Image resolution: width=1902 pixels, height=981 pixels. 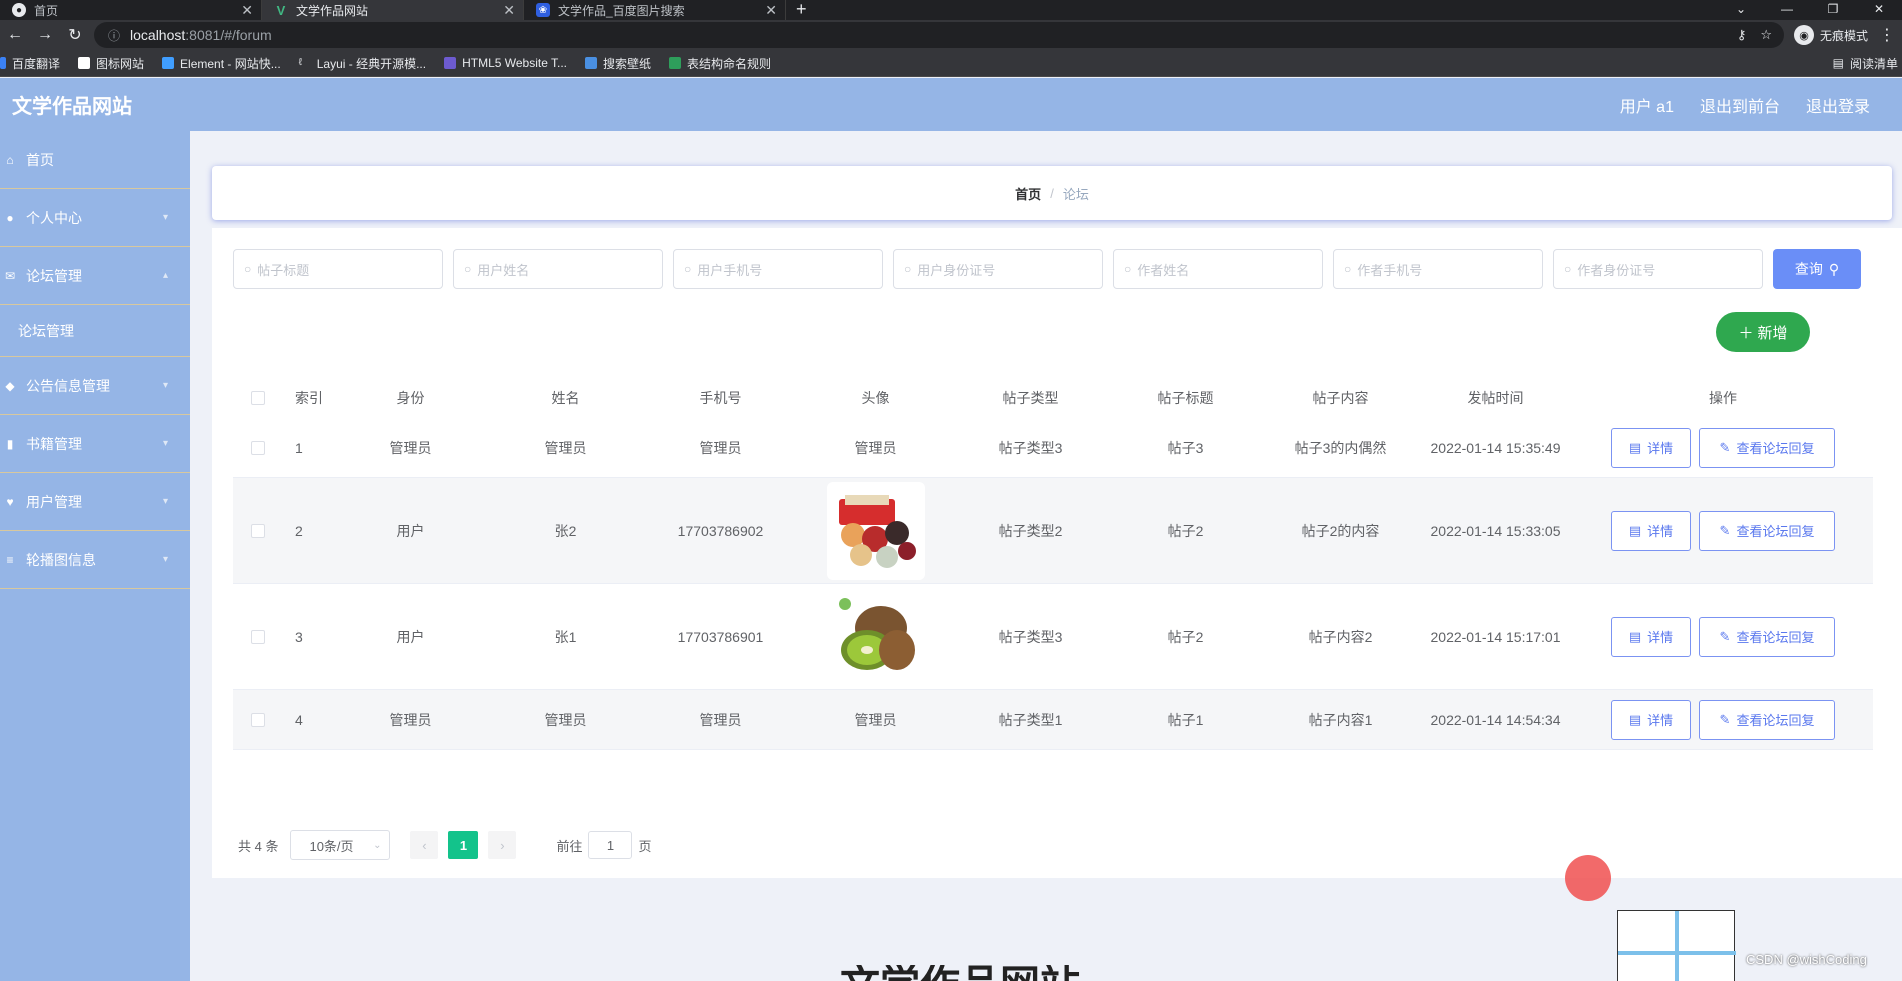 I want to click on sidebar-item-label: 个人中心, so click(x=54, y=217).